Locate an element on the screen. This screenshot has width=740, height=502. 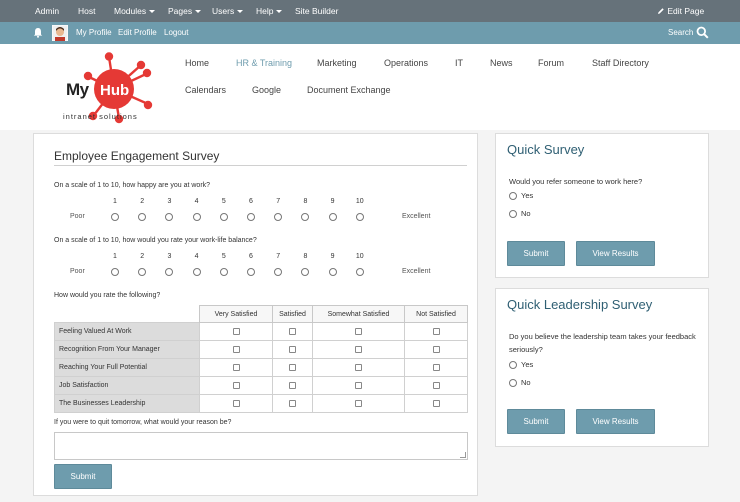
survey-submit-button: Submit is located at coordinates (83, 476).